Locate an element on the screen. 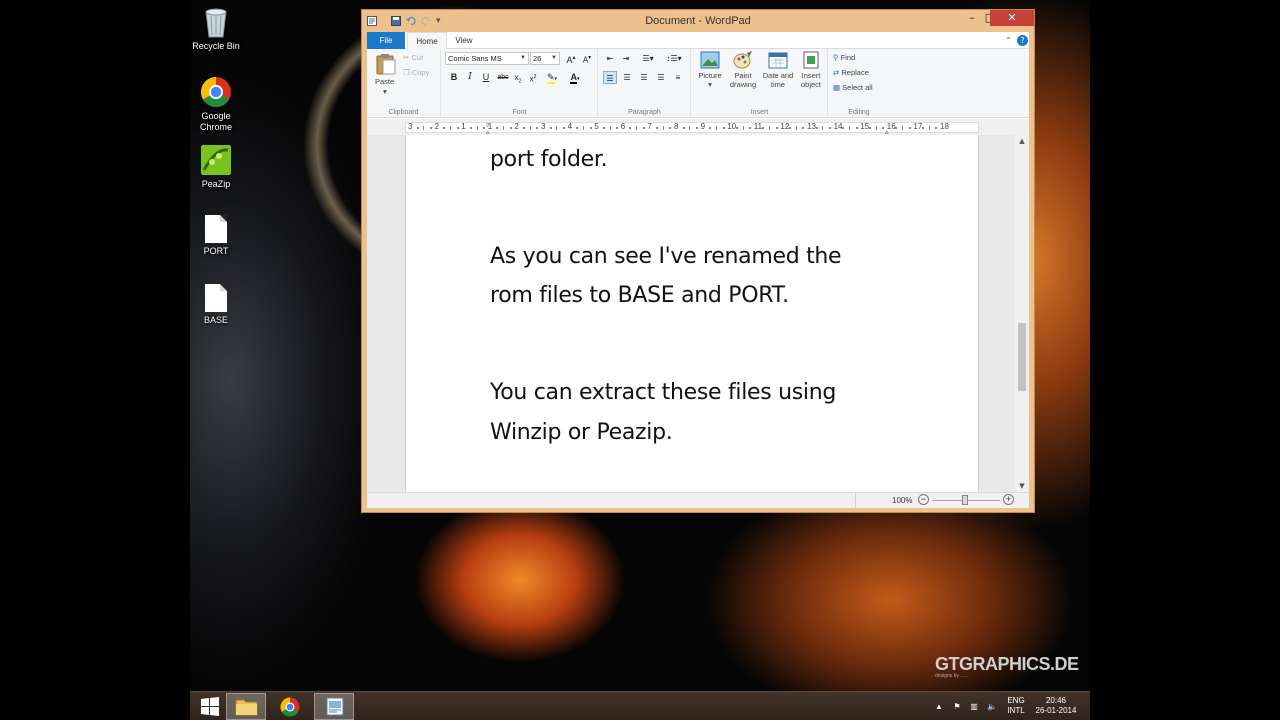 Image resolution: width=1280 pixels, height=720 pixels. align-center-button: ☰ is located at coordinates (627, 77).